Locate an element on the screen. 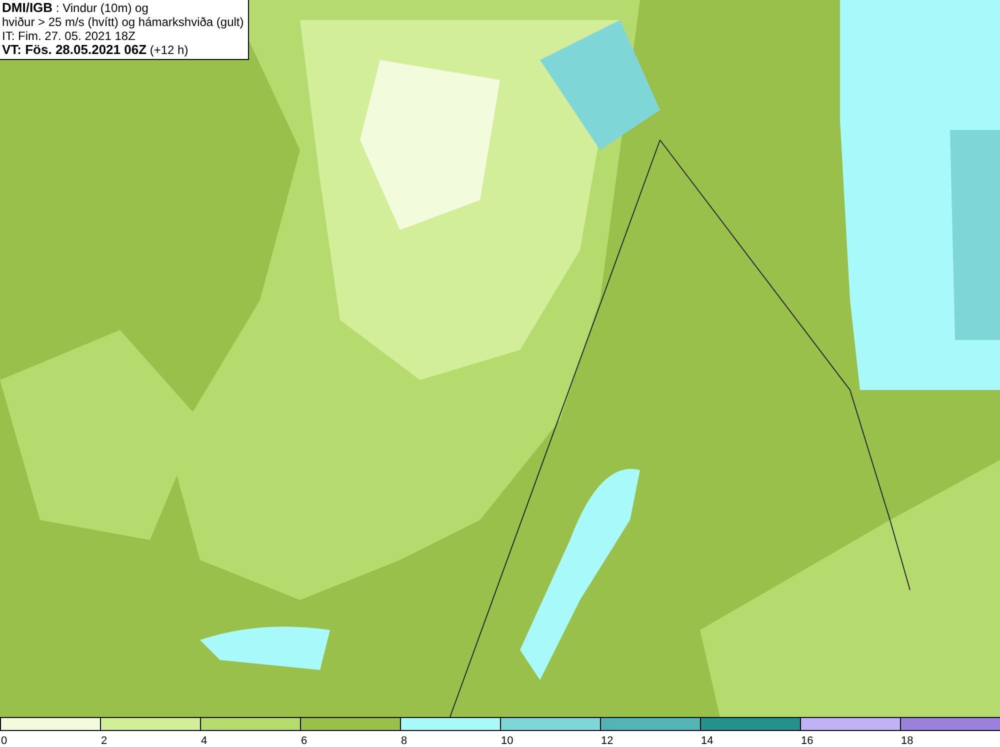  legend-tick-label: 6 is located at coordinates (304, 741).